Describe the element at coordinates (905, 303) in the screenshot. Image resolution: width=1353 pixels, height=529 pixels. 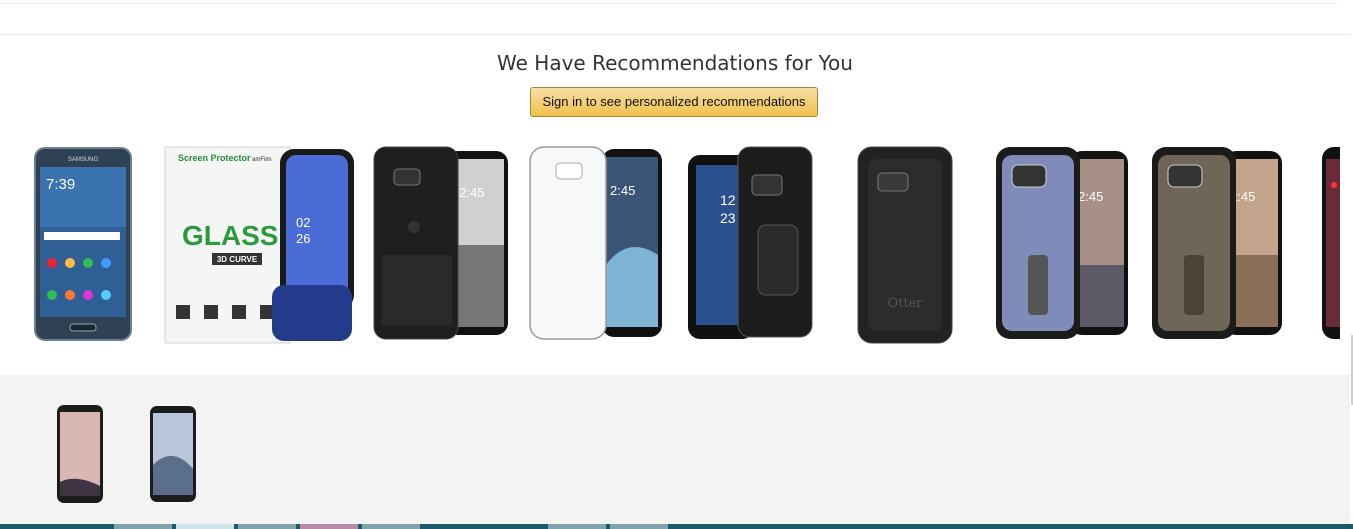
I see `otterbox-logo-text: Otter` at that location.